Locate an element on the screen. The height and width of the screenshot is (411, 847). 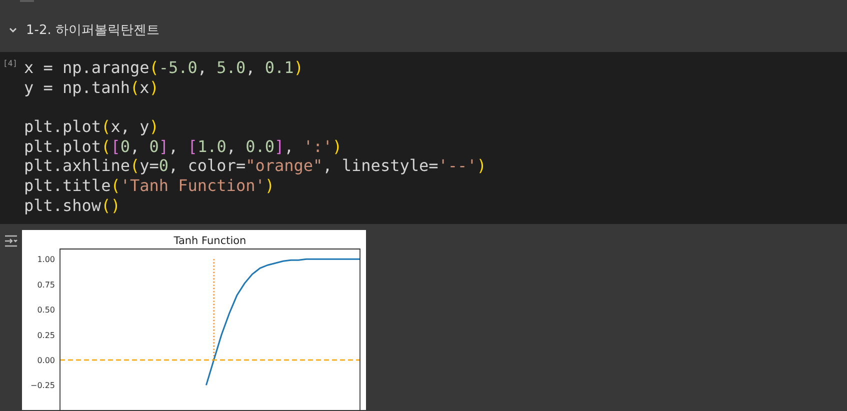
y-tick-label: 1.00 is located at coordinates (46, 259).